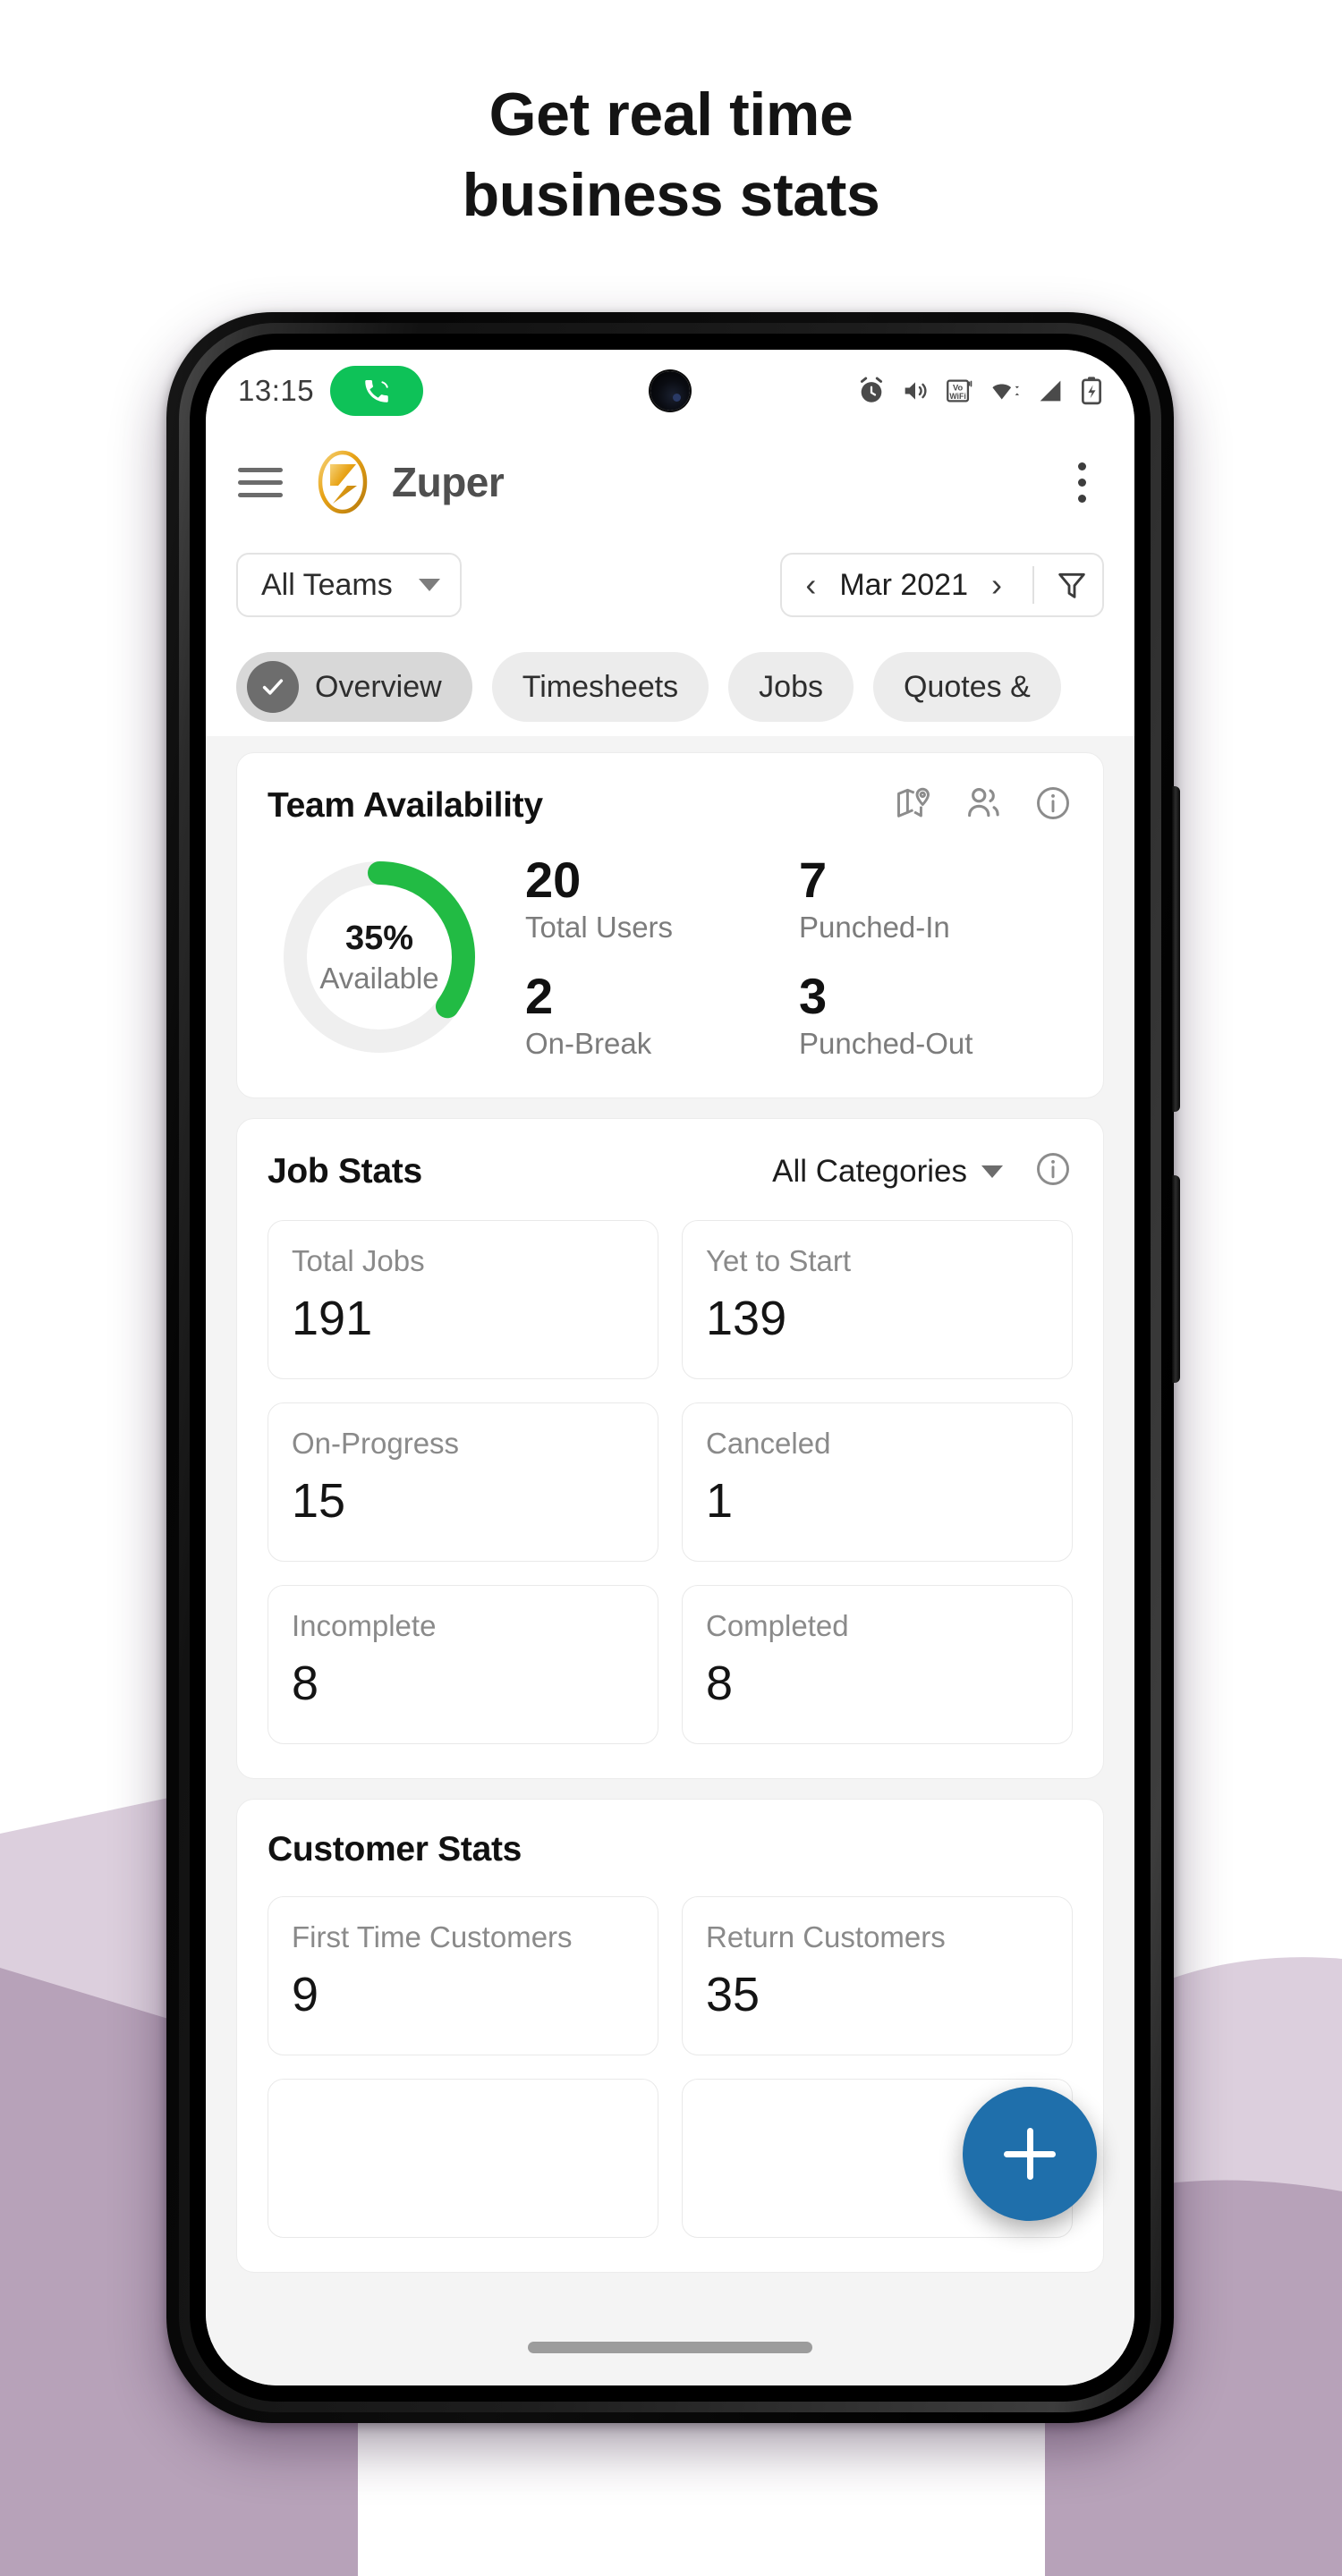 This screenshot has height=2576, width=1342. What do you see at coordinates (878, 1299) in the screenshot?
I see `job-tile-yet-to-start: Yet to Start 139` at bounding box center [878, 1299].